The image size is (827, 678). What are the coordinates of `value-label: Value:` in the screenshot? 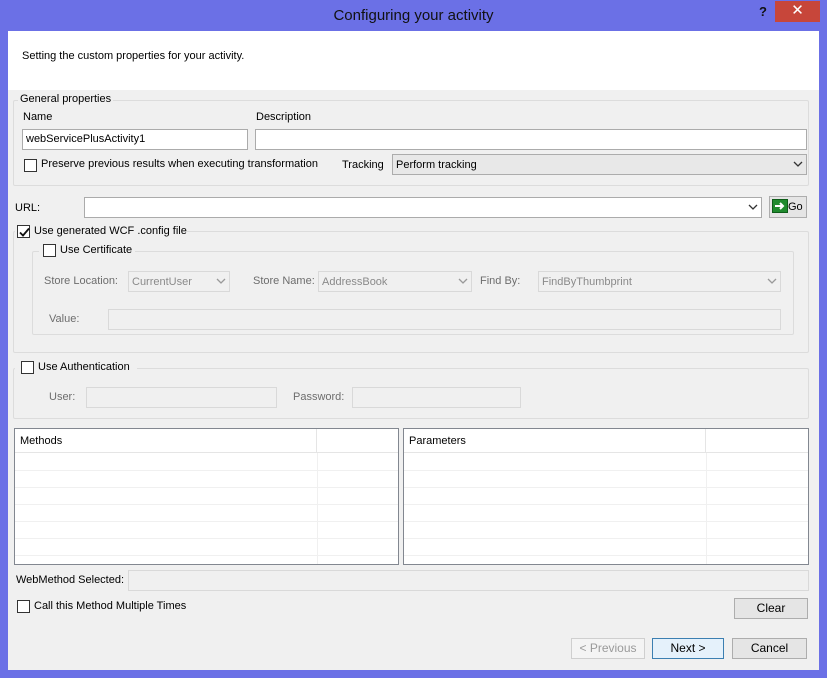 It's located at (64, 319).